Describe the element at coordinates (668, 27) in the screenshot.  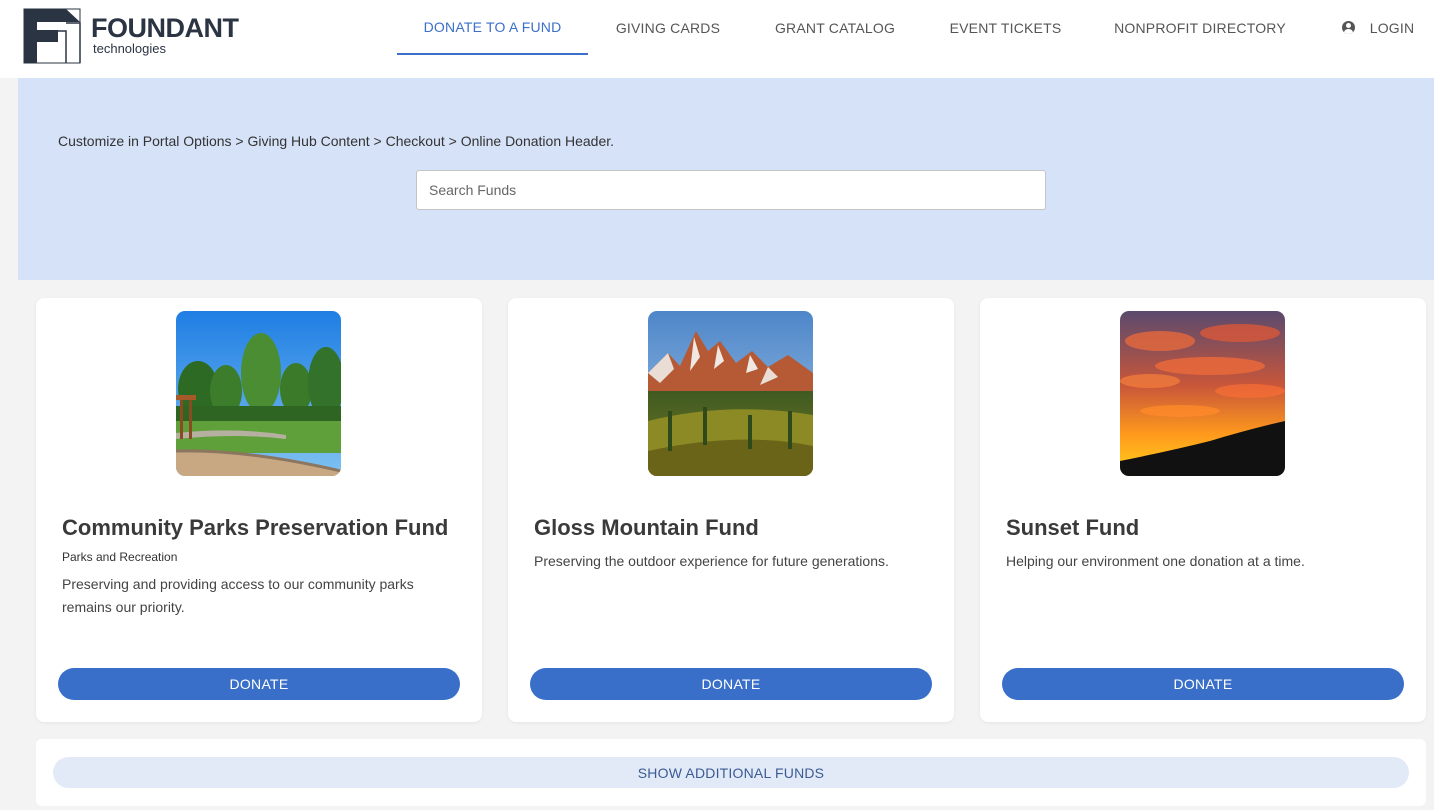
I see `nav-giving-cards: GIVING CARDS` at that location.